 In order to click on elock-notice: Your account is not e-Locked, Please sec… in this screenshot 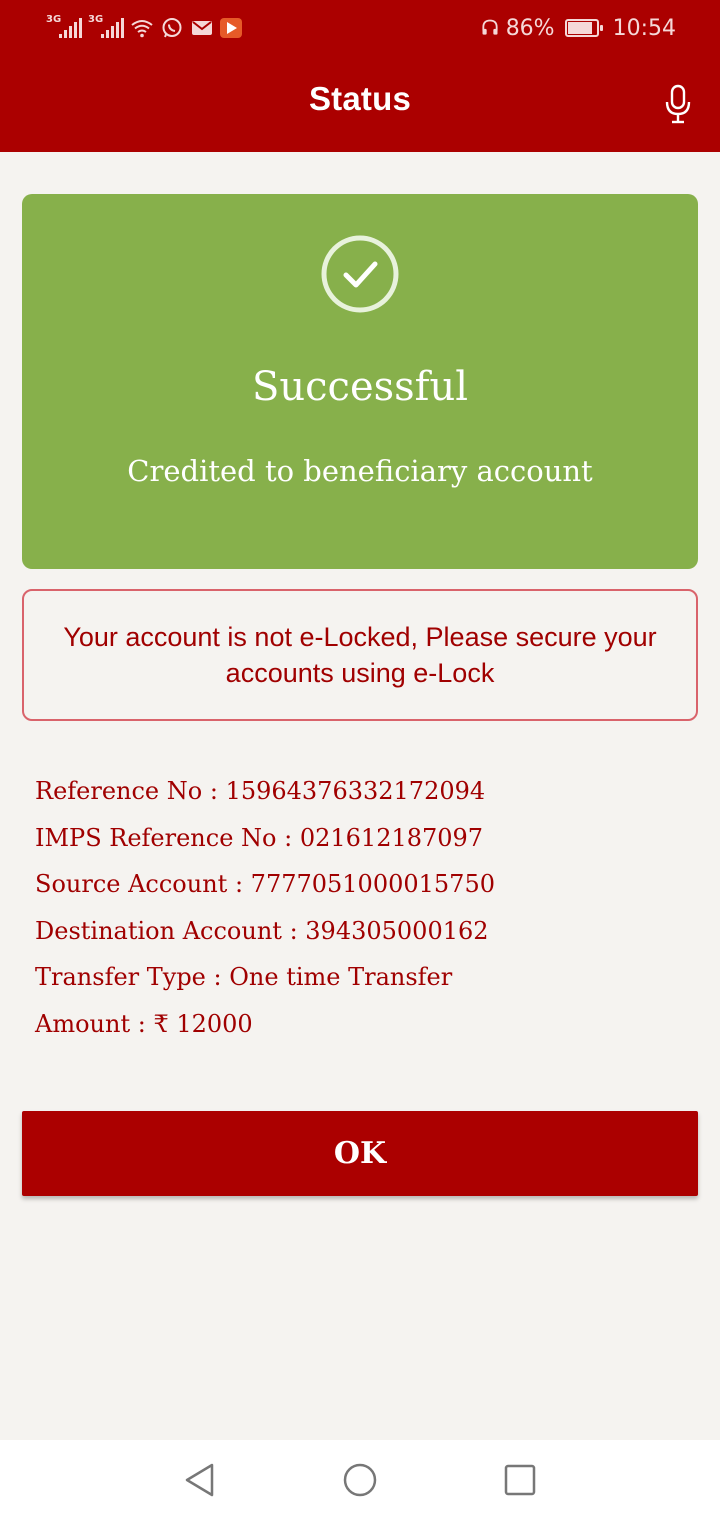, I will do `click(360, 655)`.